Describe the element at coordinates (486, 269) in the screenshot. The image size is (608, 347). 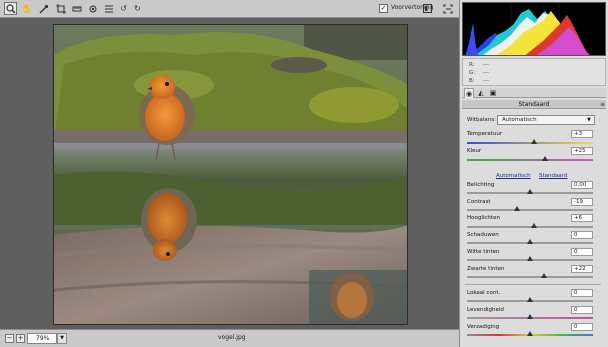
I see `slider-label: Zwarte tinten` at that location.